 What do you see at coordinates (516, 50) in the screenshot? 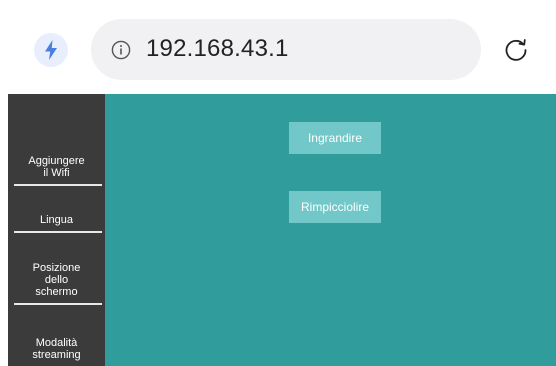
I see `reload-icon` at bounding box center [516, 50].